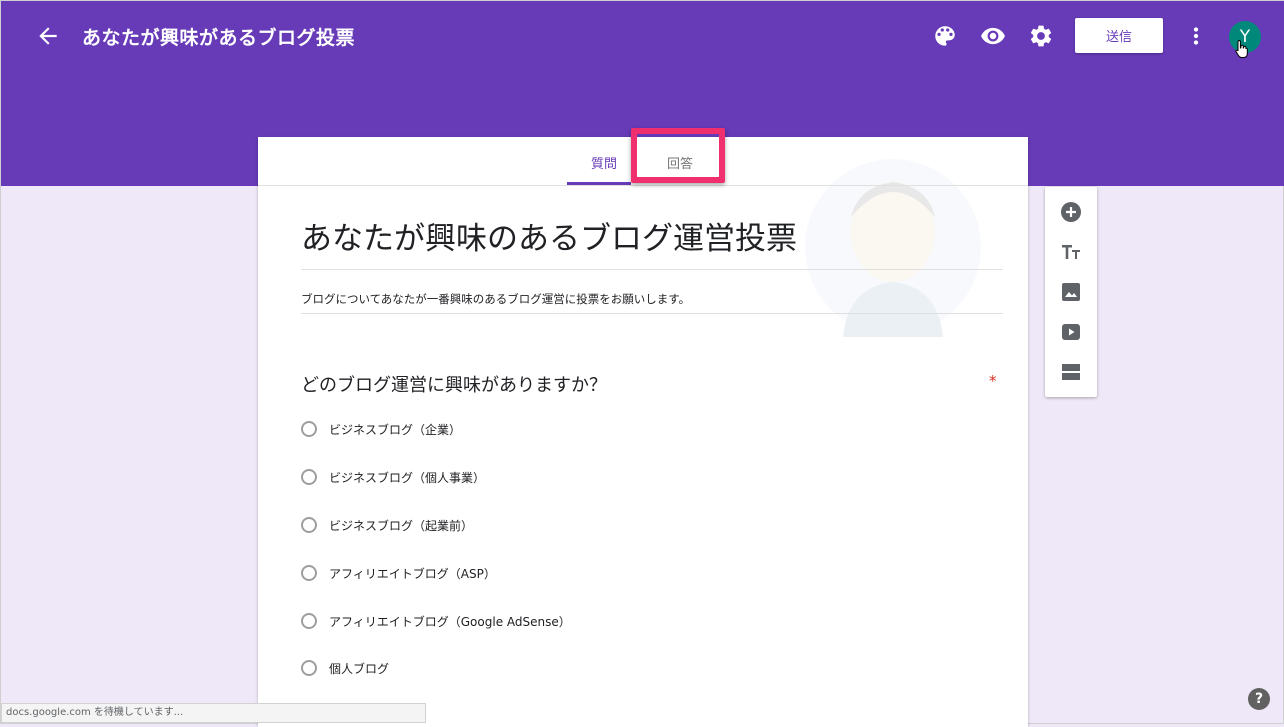  I want to click on gear-icon, so click(1041, 36).